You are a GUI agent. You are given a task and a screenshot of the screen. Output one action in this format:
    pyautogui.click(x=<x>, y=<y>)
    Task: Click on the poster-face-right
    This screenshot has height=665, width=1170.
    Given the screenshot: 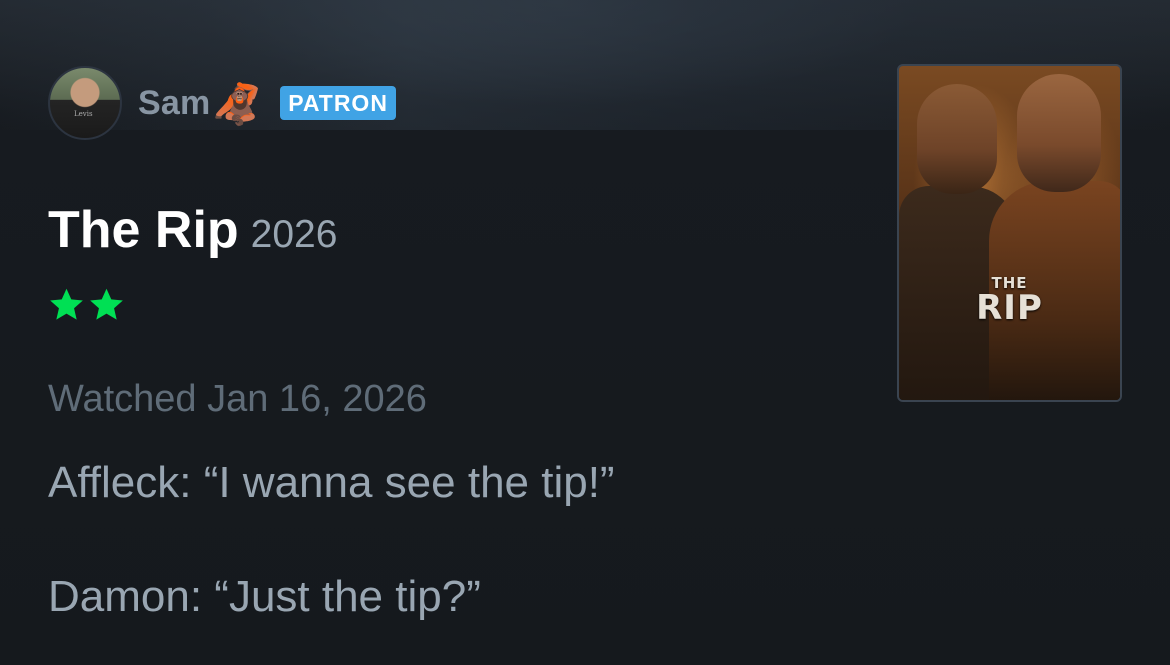 What is the action you would take?
    pyautogui.click(x=1059, y=133)
    